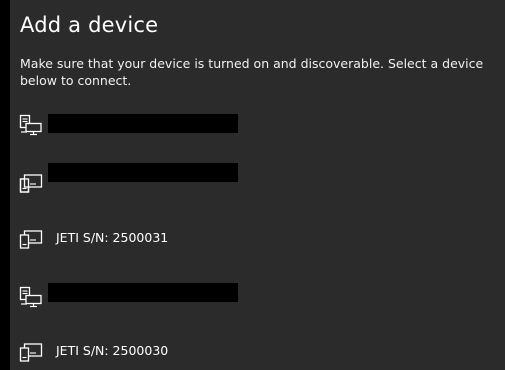  Describe the element at coordinates (257, 238) in the screenshot. I see `device-list-item: JETI S/N: 2500031` at that location.